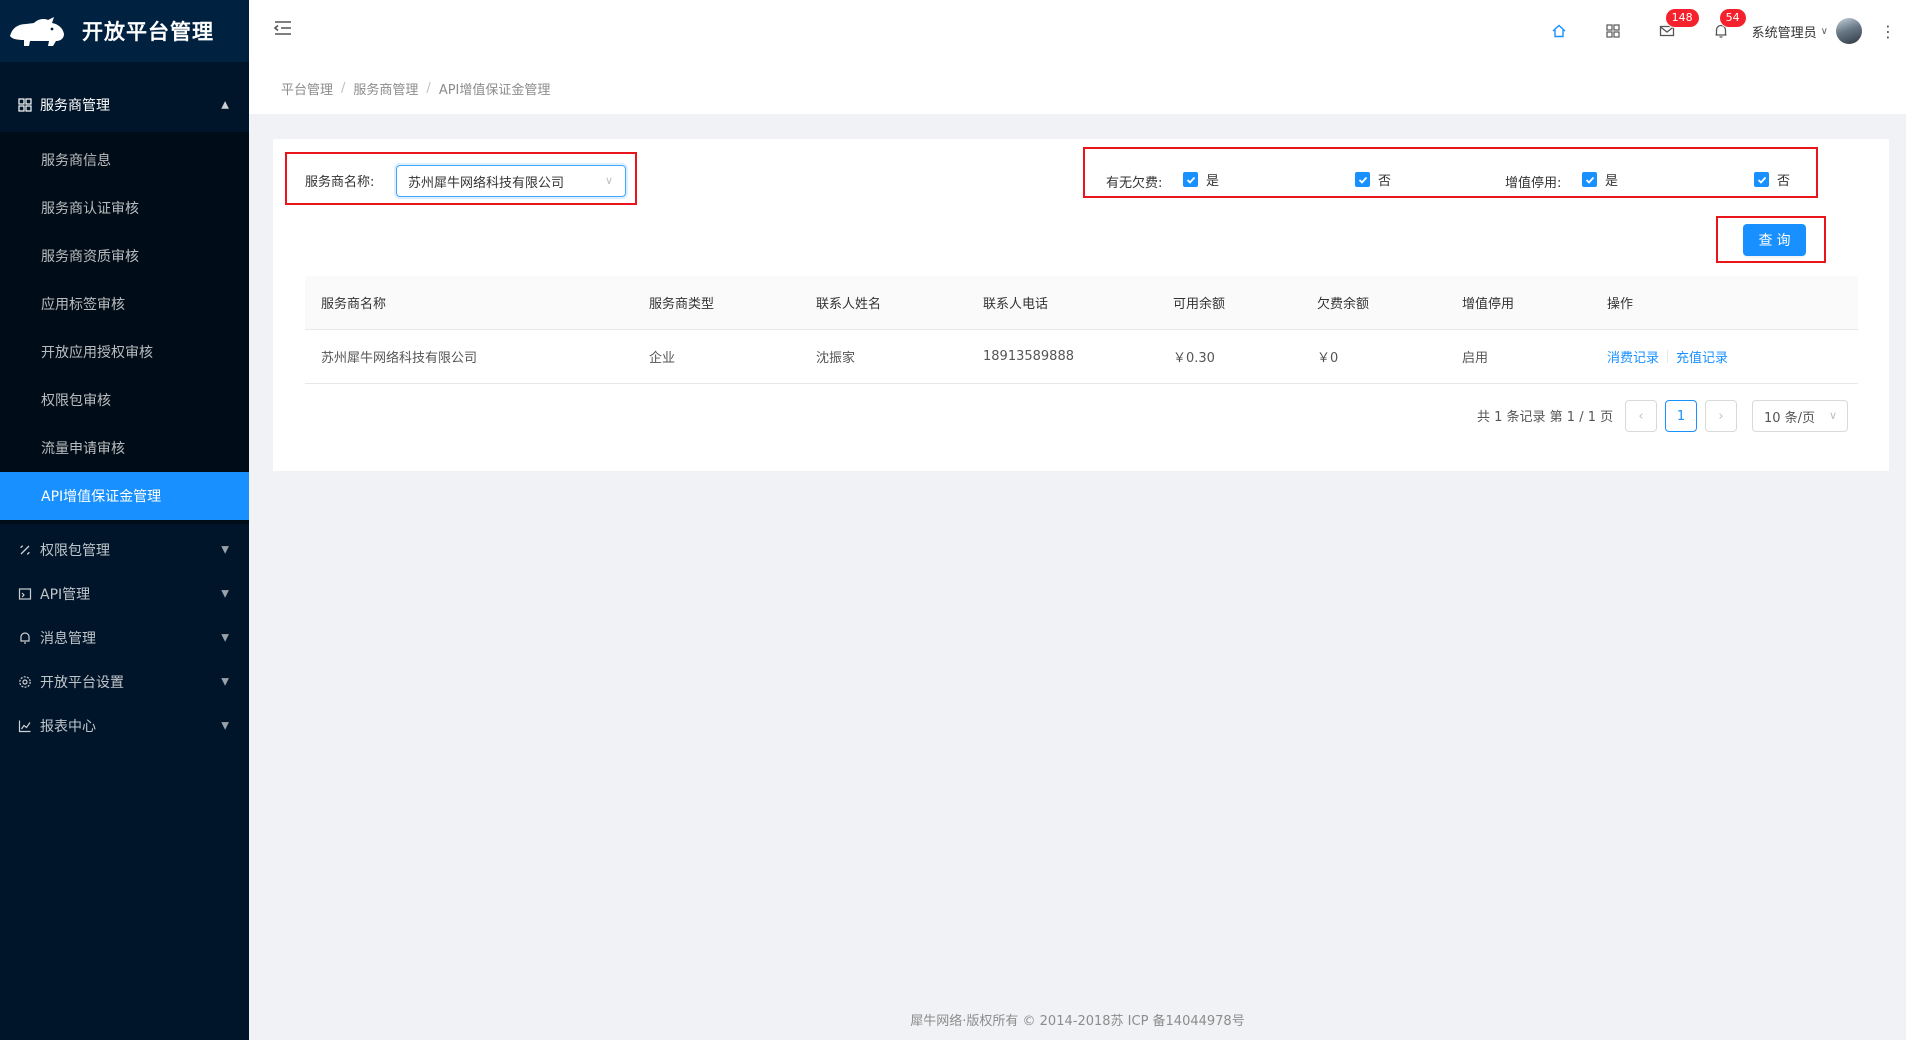 This screenshot has width=1906, height=1040. Describe the element at coordinates (836, 358) in the screenshot. I see `cell-contact-name: 沈振家` at that location.